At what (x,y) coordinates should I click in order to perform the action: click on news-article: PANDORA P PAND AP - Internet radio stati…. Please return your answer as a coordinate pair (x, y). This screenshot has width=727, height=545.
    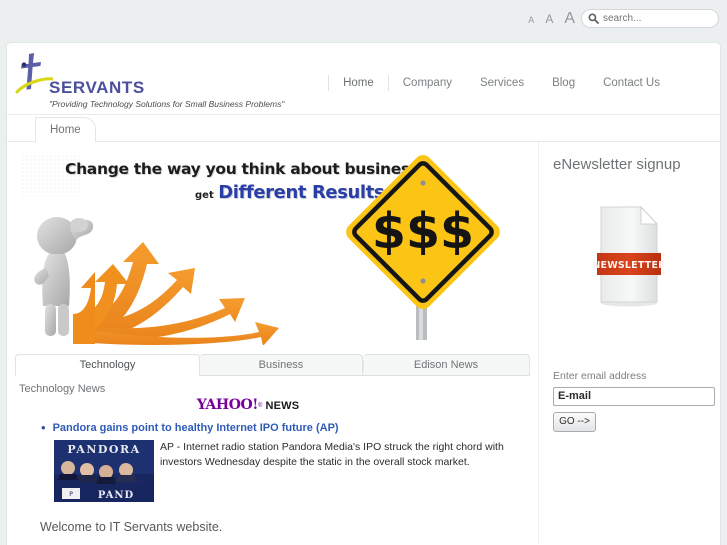
    Looking at the image, I should click on (294, 471).